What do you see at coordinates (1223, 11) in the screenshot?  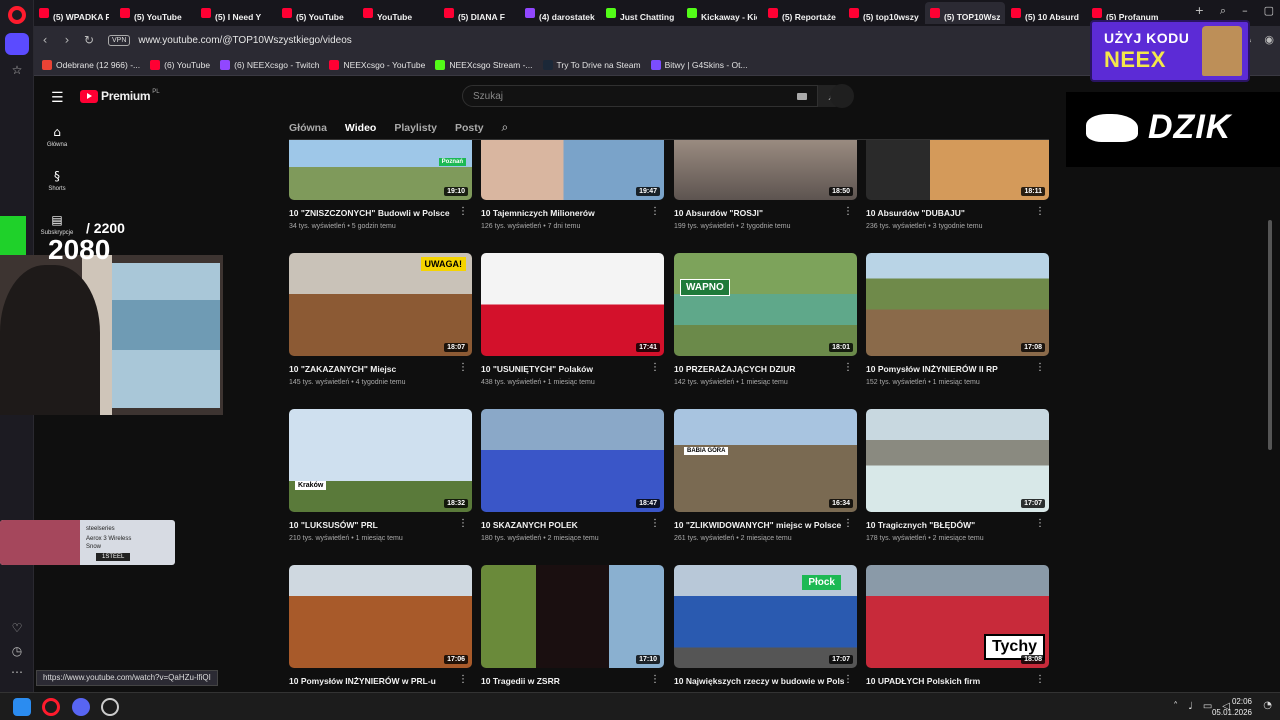 I see `search-tabs-icon: ⌕` at bounding box center [1223, 11].